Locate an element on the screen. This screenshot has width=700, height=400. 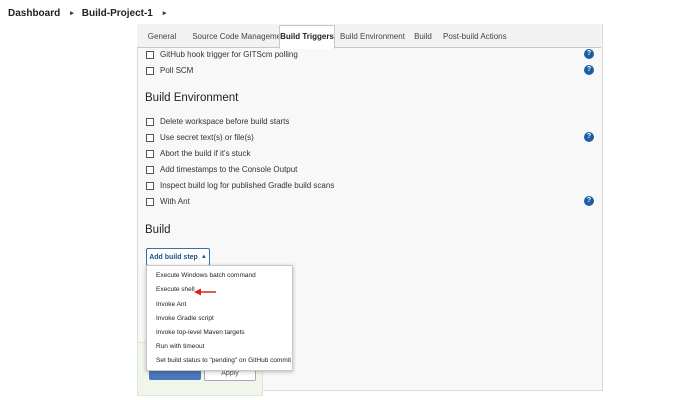
option-timestamps: Add timestamps to the Console Output is located at coordinates (221, 169).